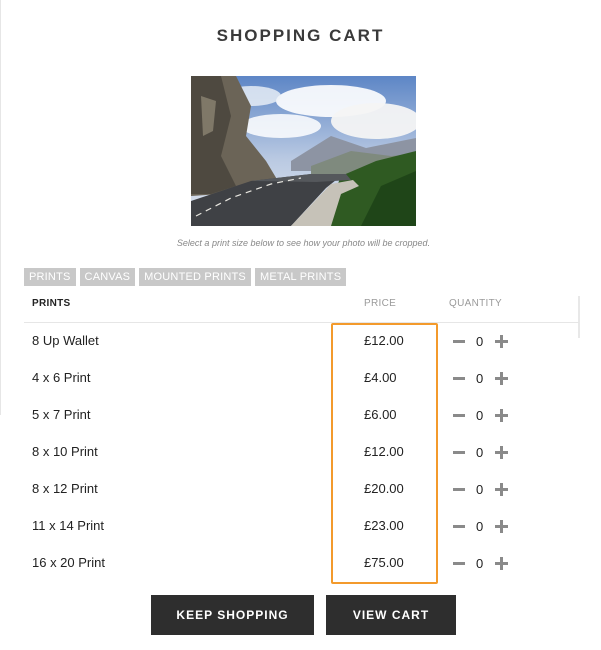  What do you see at coordinates (300, 563) in the screenshot?
I see `table-row: 16 x 20 Print £75.00 0` at bounding box center [300, 563].